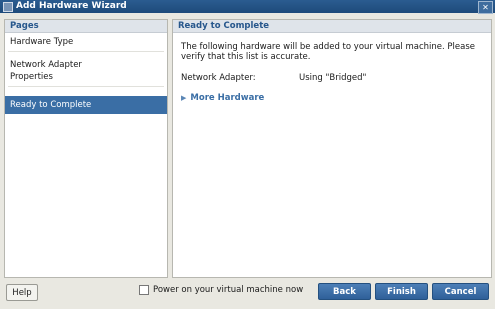 This screenshot has height=309, width=495. I want to click on app-icon, so click(8, 7).